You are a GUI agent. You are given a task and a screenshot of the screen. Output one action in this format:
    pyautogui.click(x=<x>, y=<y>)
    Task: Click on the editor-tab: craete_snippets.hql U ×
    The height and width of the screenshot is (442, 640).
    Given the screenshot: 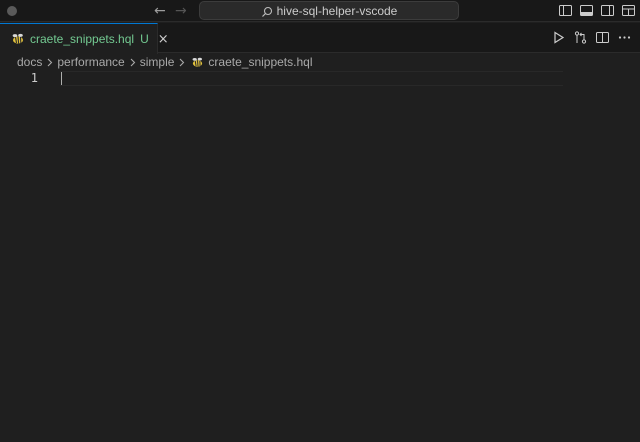 What is the action you would take?
    pyautogui.click(x=84, y=38)
    